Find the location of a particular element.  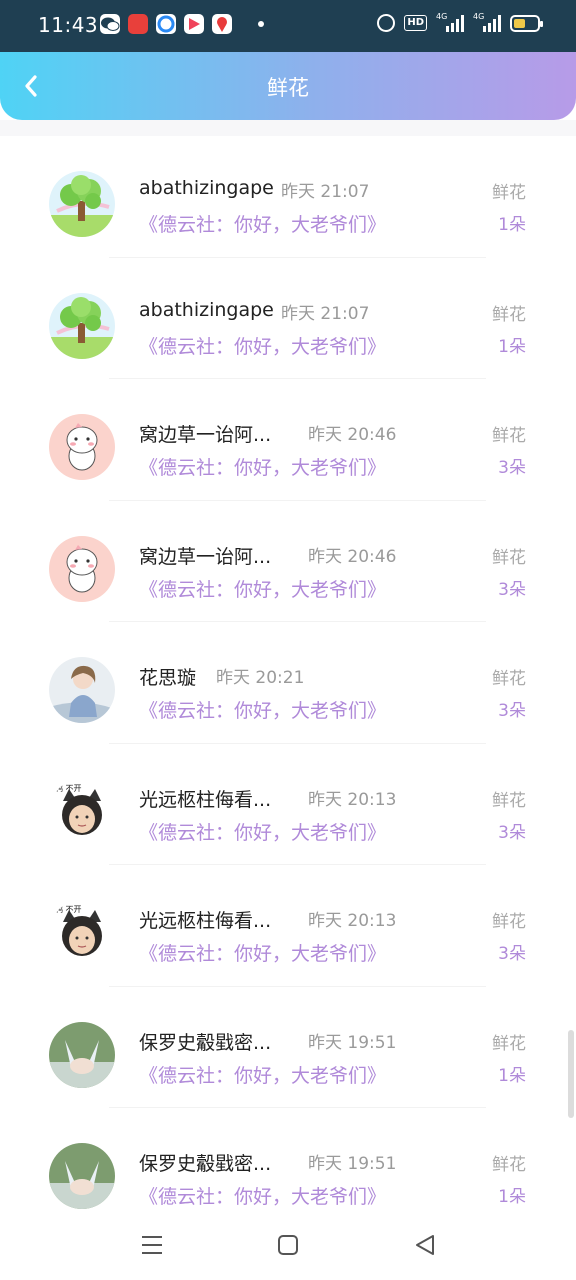

alarm-icon is located at coordinates (386, 23).